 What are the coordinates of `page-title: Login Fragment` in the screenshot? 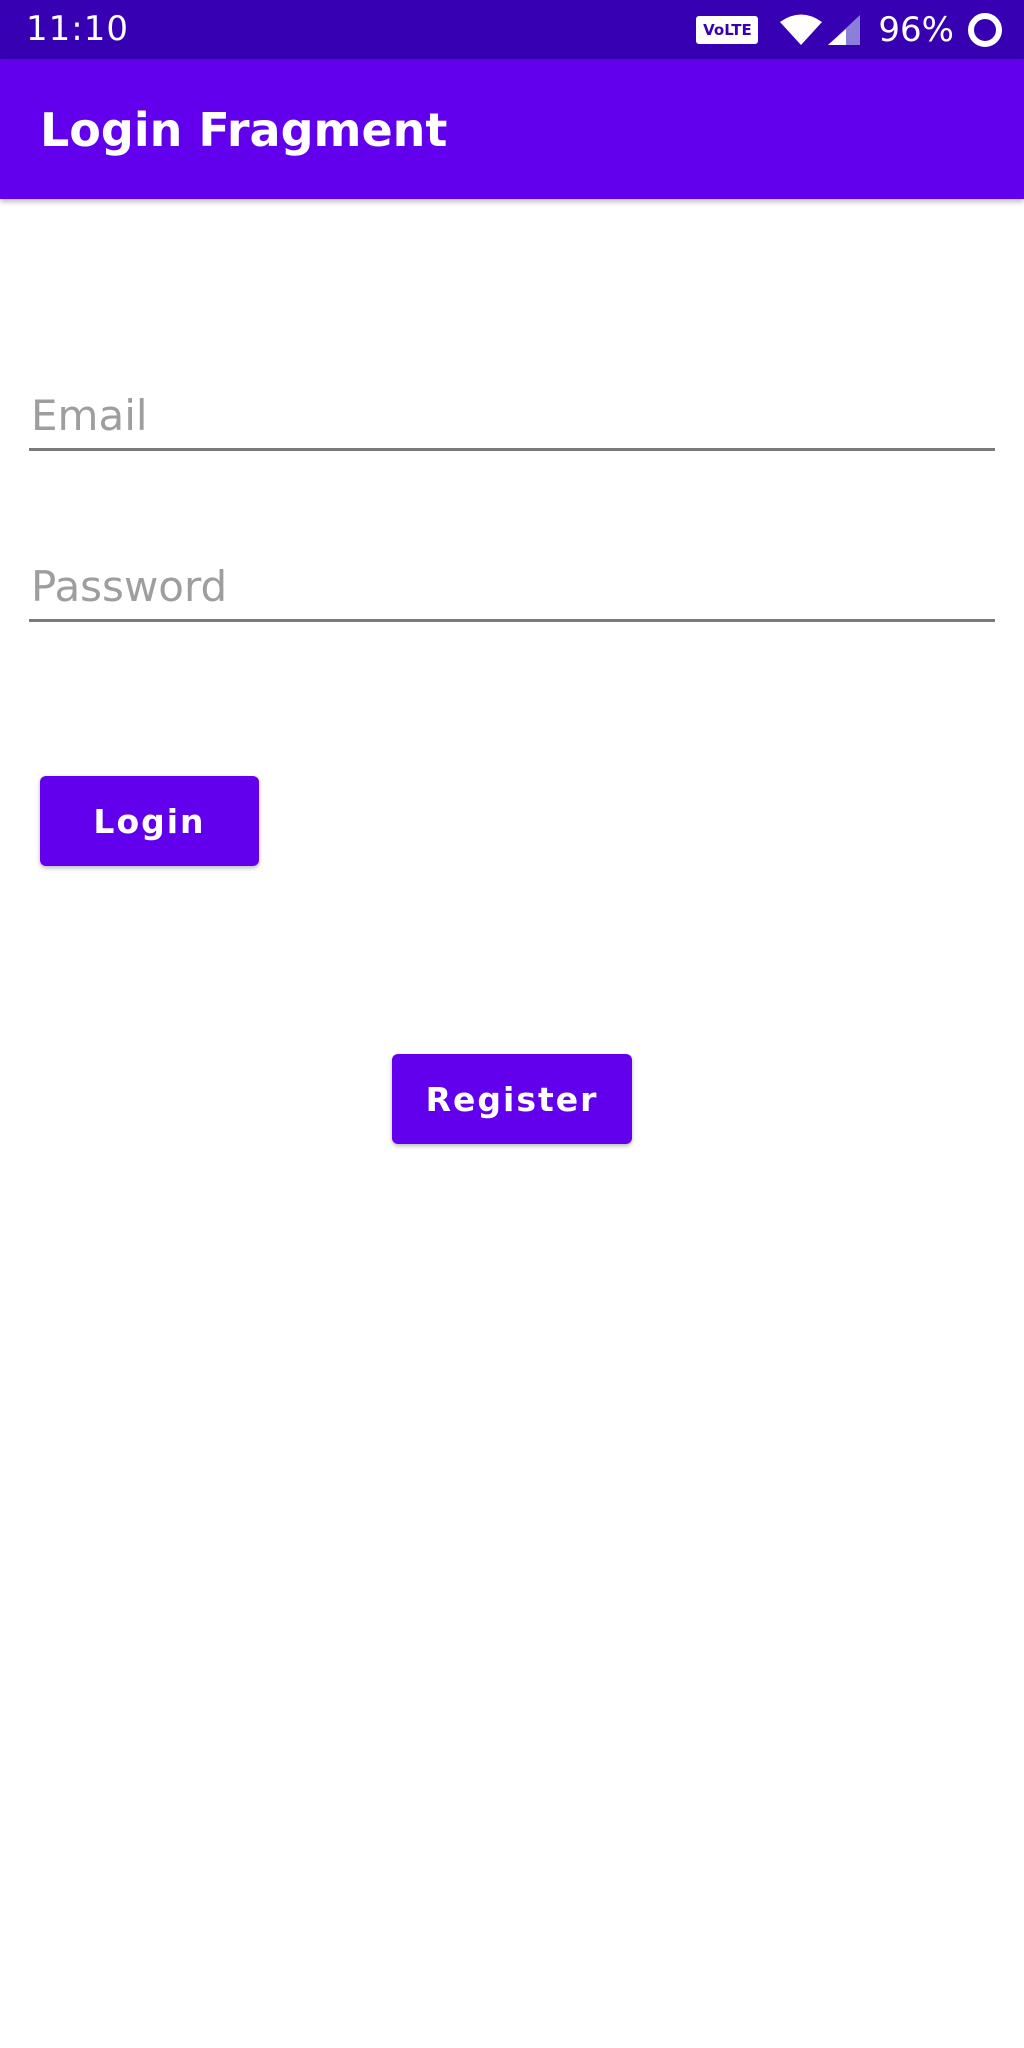 It's located at (244, 130).